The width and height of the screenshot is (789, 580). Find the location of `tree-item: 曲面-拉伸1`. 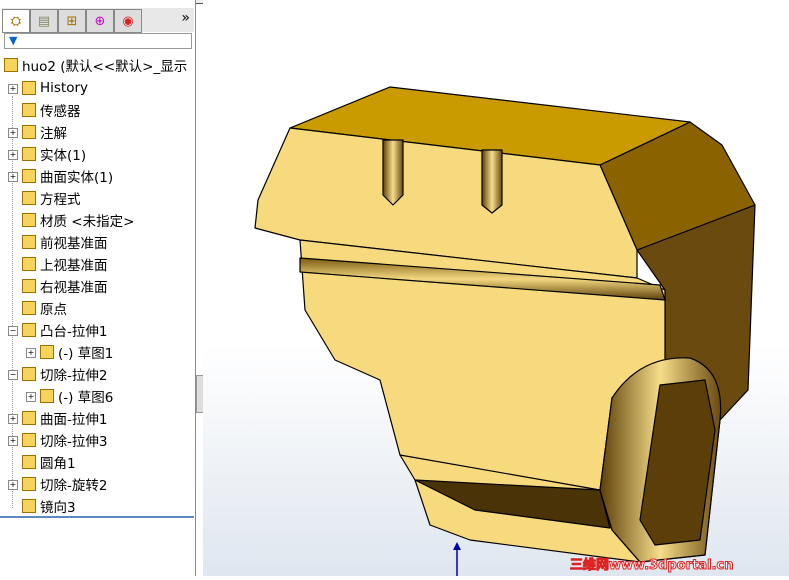

tree-item: 曲面-拉伸1 is located at coordinates (64, 418).